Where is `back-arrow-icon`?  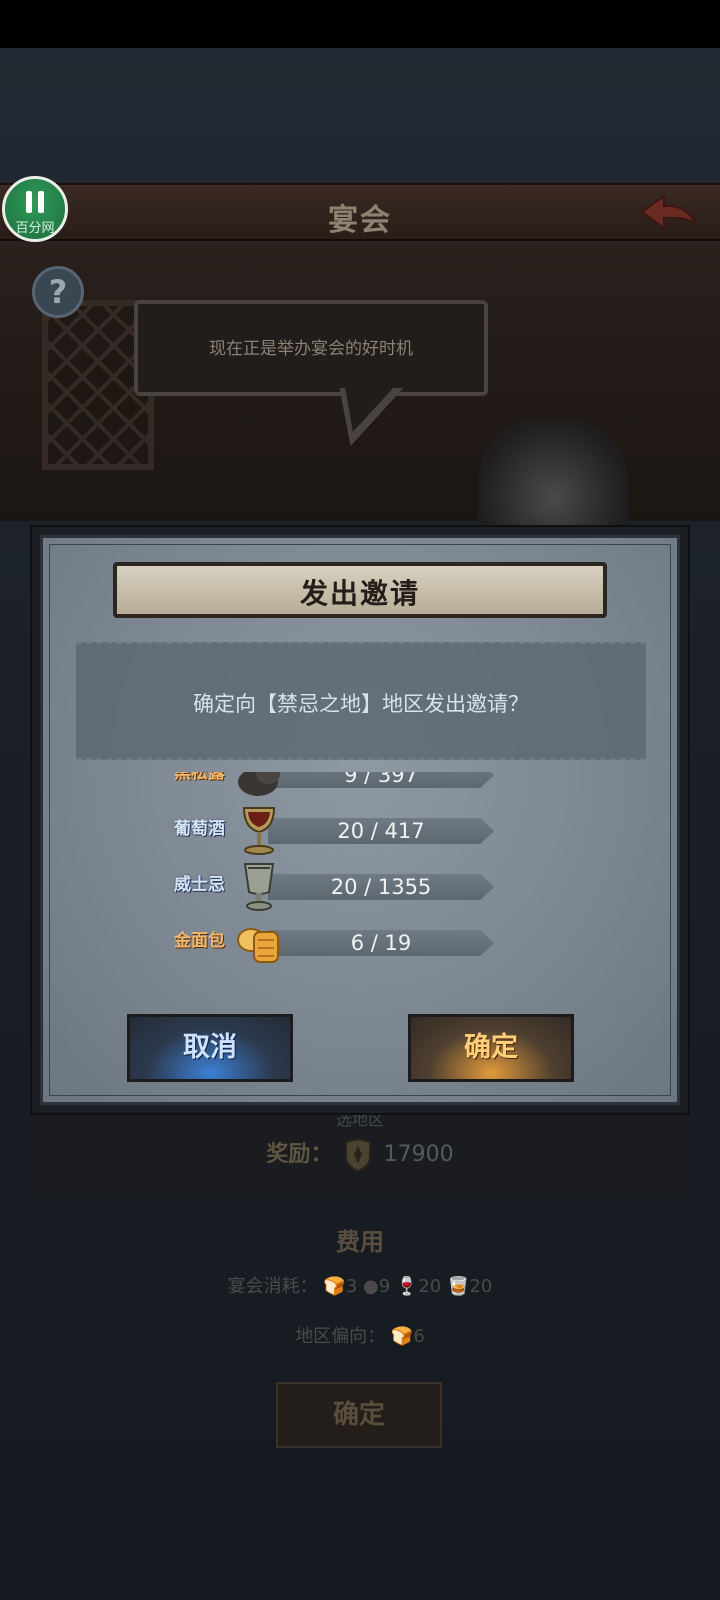 back-arrow-icon is located at coordinates (669, 213).